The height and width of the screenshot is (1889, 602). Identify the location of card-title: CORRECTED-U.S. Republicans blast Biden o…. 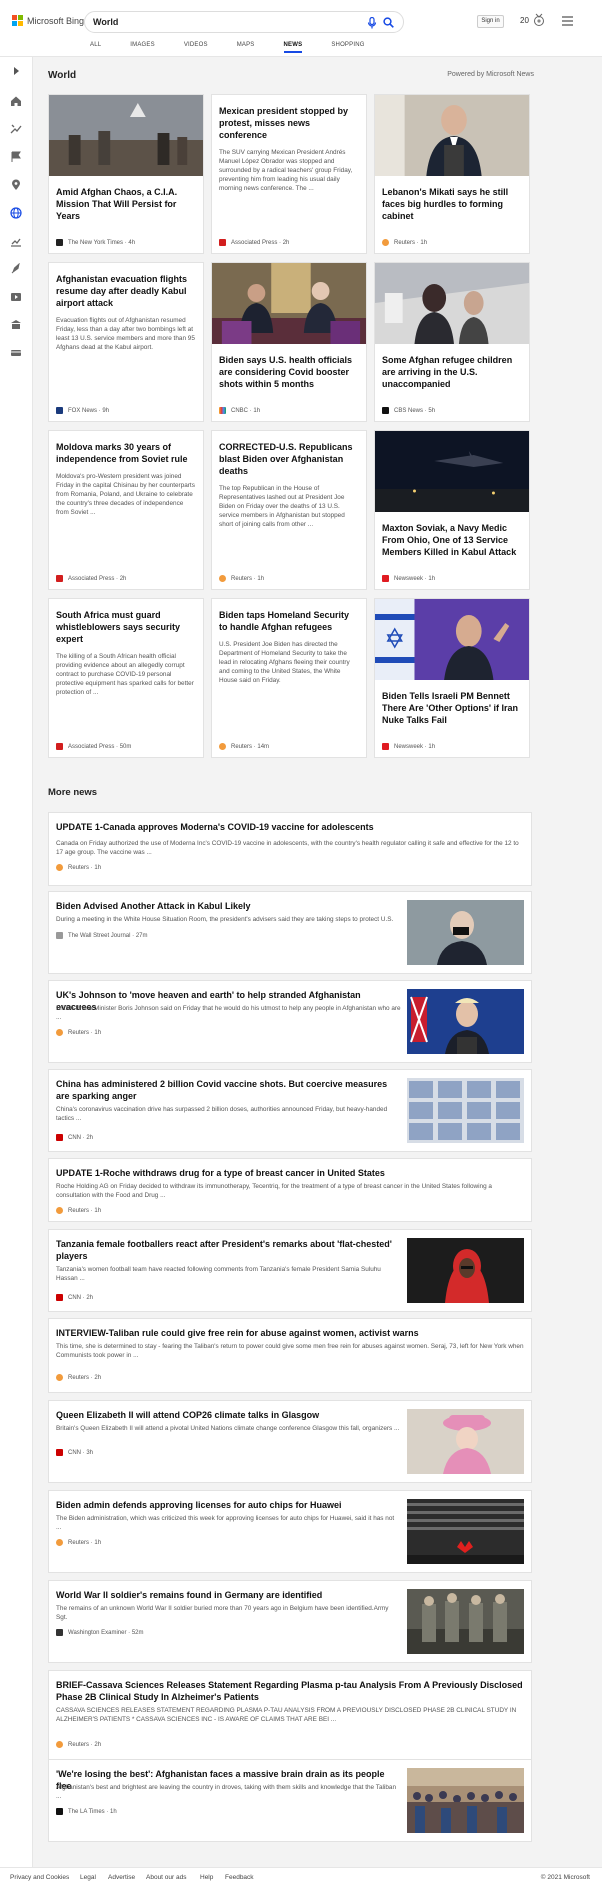
(289, 459).